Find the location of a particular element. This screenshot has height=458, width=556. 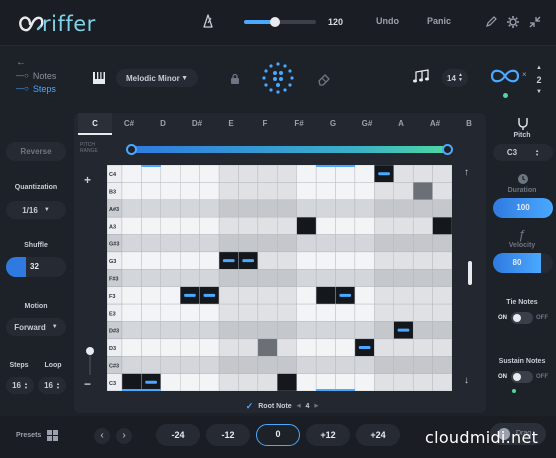

lock-icon is located at coordinates (235, 79).